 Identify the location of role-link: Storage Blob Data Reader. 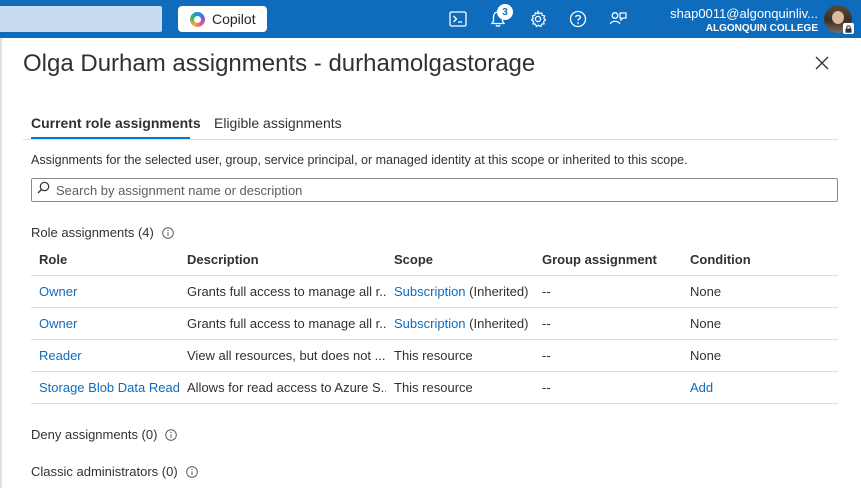
(105, 387).